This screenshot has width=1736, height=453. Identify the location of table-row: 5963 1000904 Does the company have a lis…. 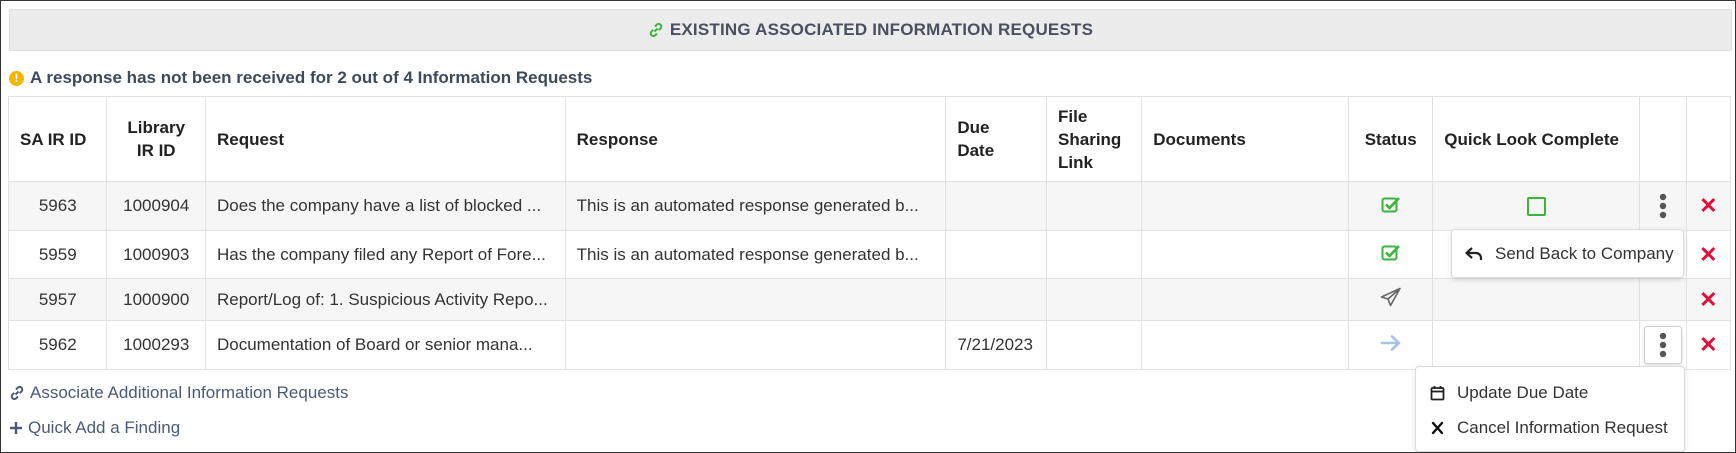
(869, 206).